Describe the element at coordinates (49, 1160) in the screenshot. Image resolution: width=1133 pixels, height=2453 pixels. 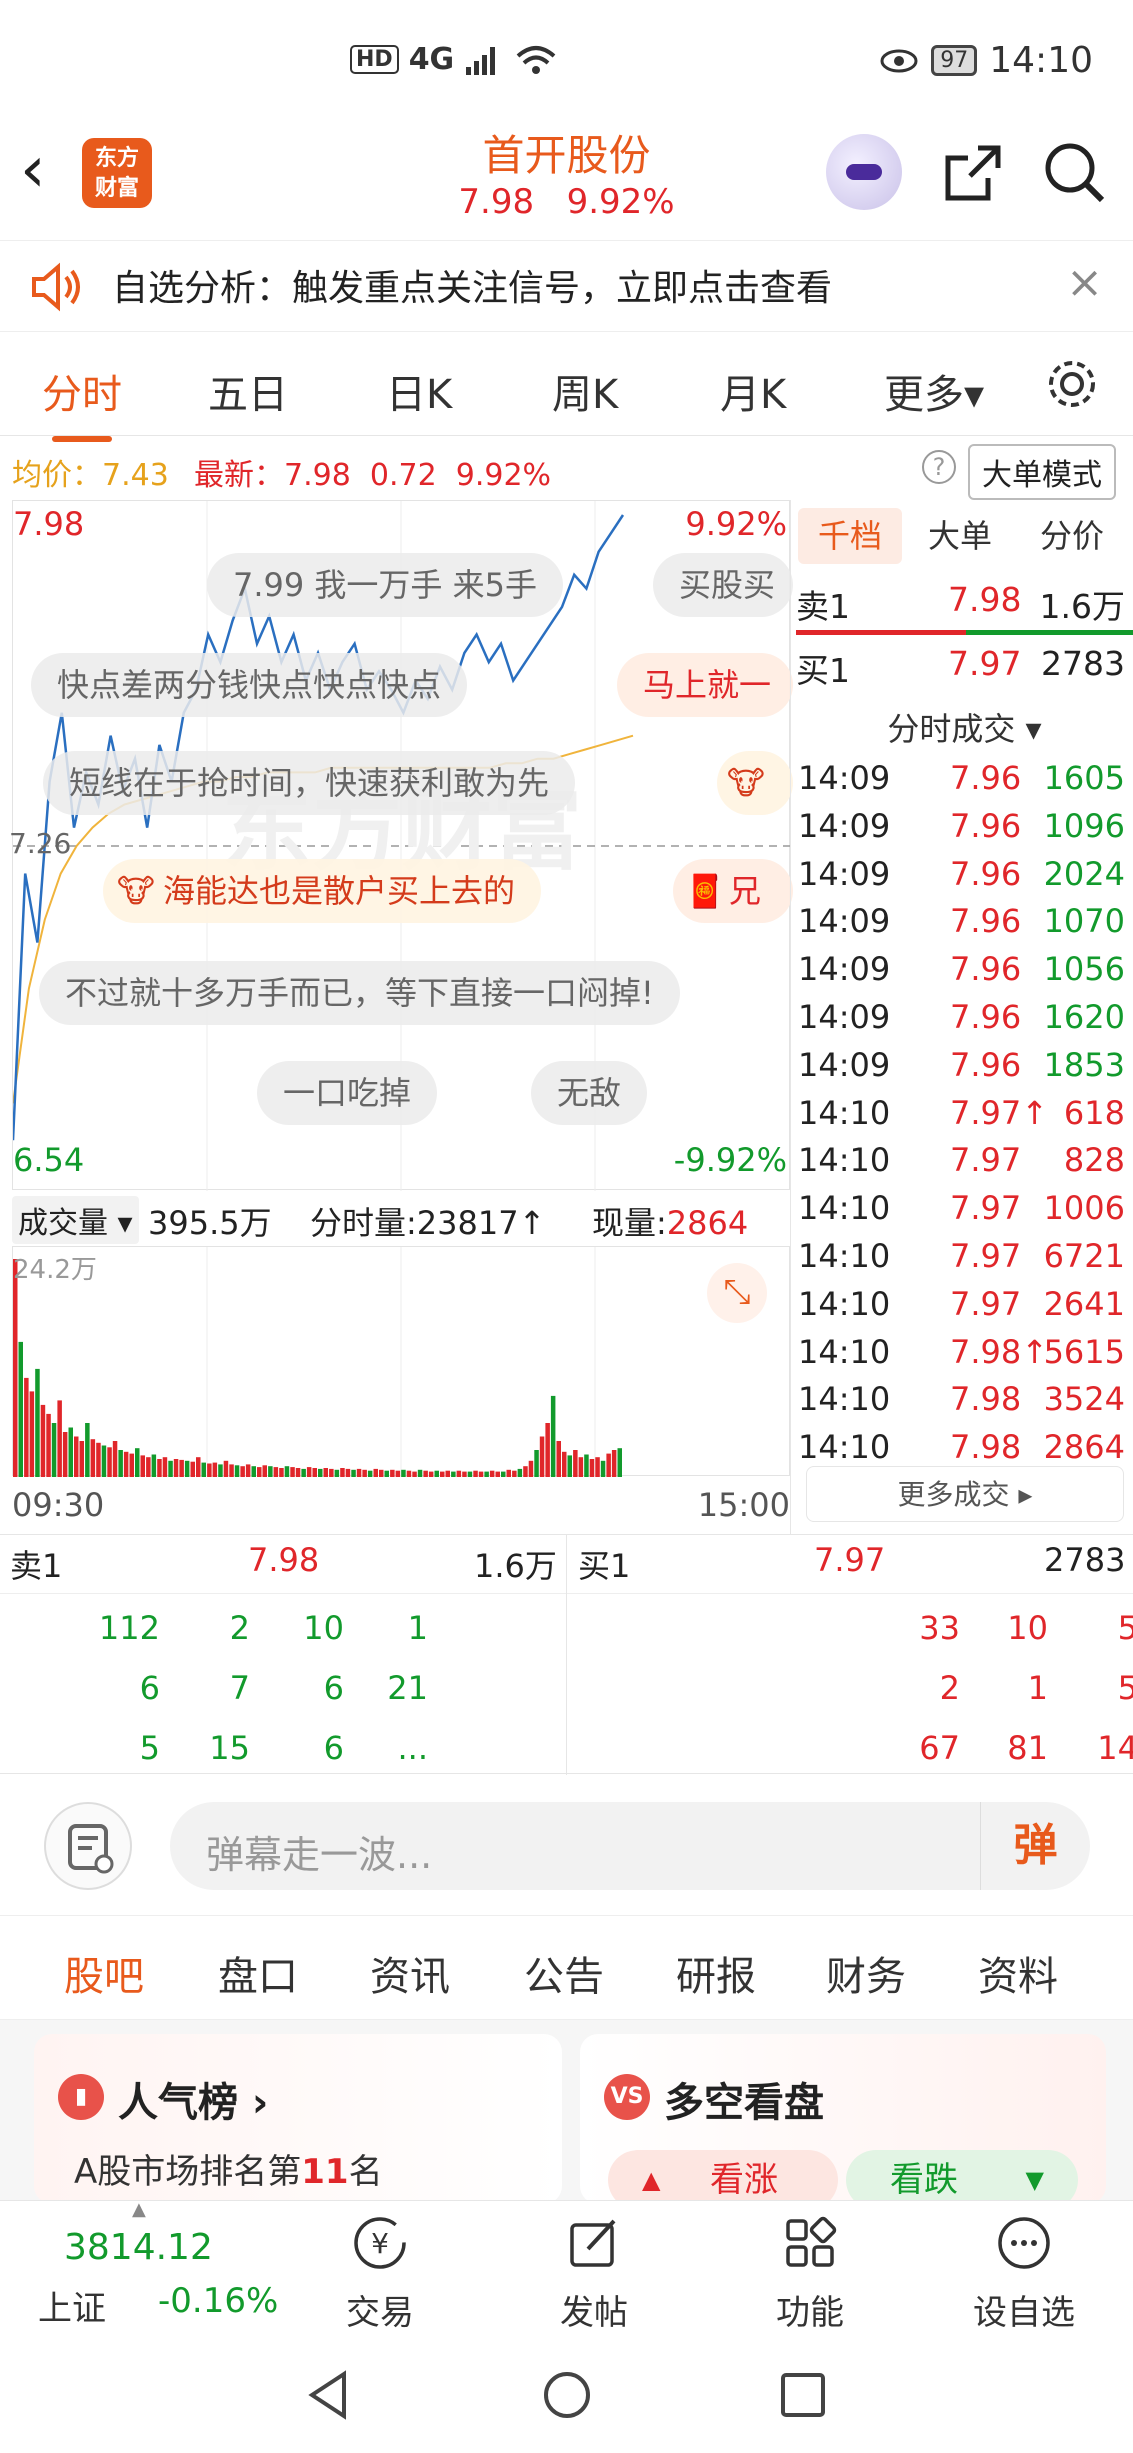
I see `min-price-label: 6.54` at that location.